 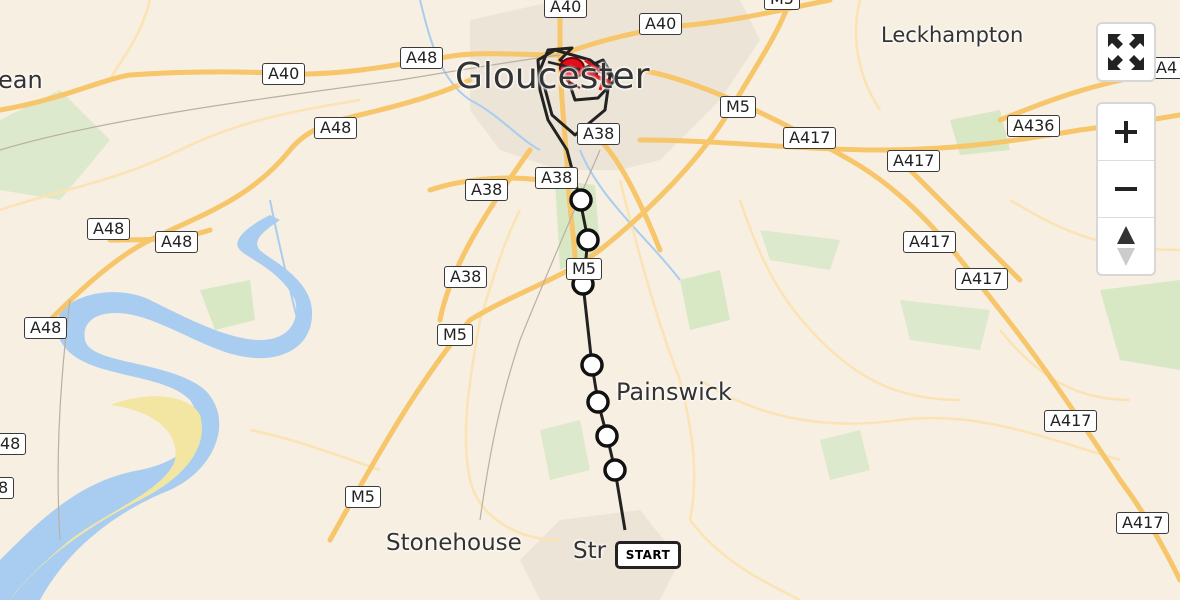 I want to click on compass-icon, so click(x=1126, y=246).